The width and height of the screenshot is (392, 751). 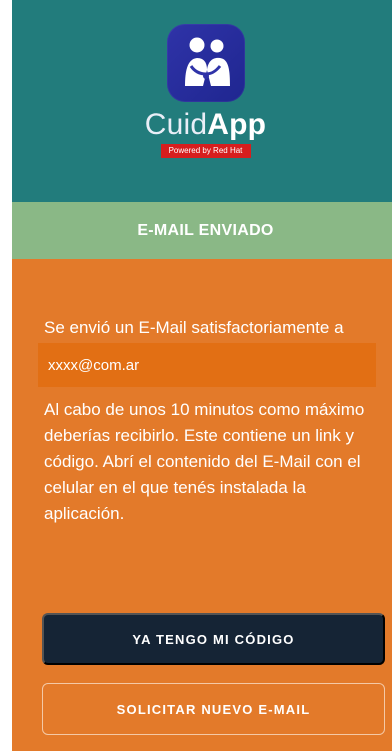 I want to click on brand-prefix: Cuid, so click(x=176, y=124).